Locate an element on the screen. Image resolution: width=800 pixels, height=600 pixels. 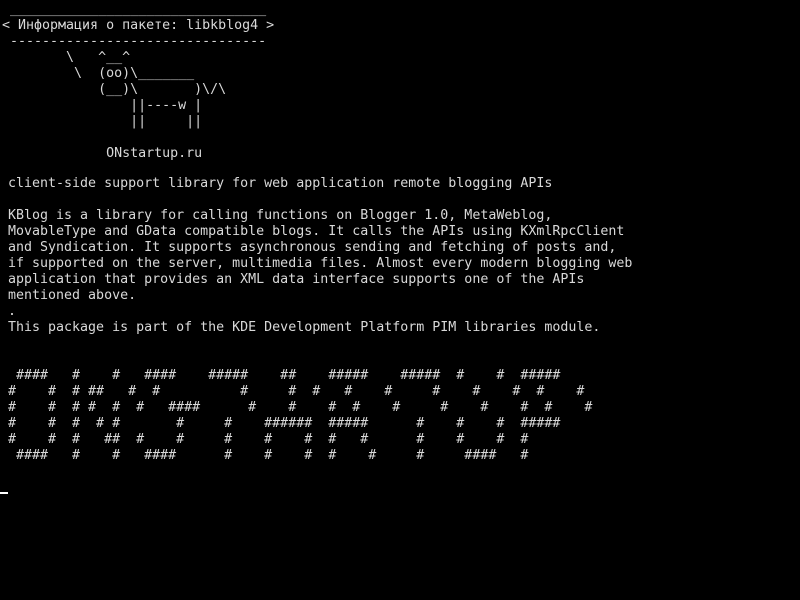
text-cursor is located at coordinates (4, 493).